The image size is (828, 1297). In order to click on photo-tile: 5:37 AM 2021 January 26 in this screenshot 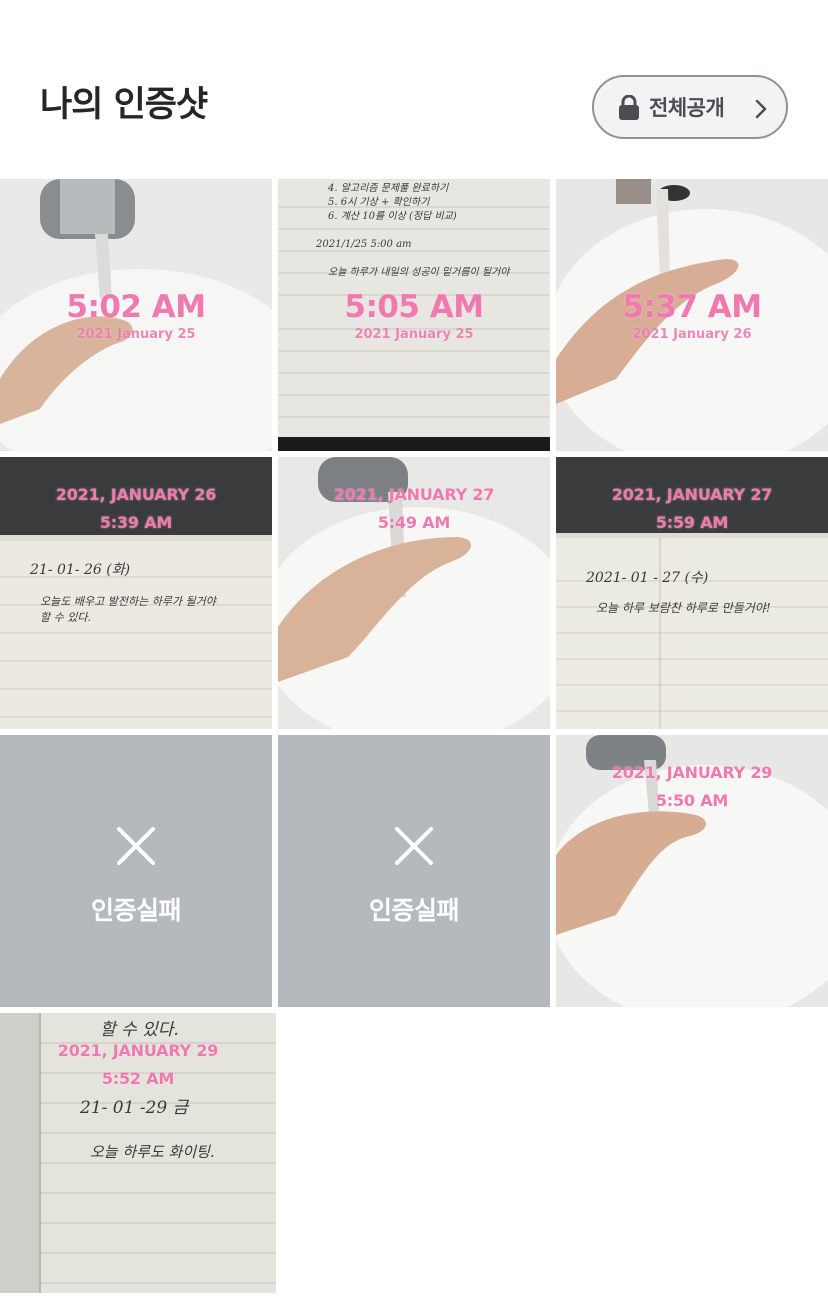, I will do `click(692, 315)`.